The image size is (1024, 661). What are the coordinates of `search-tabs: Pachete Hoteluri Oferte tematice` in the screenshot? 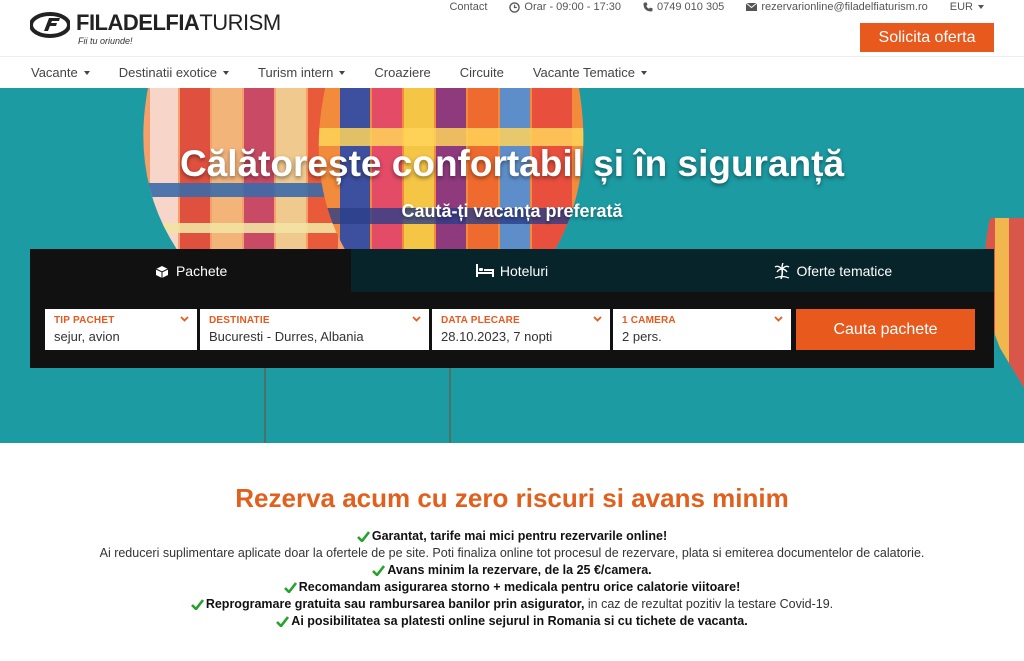 It's located at (512, 270).